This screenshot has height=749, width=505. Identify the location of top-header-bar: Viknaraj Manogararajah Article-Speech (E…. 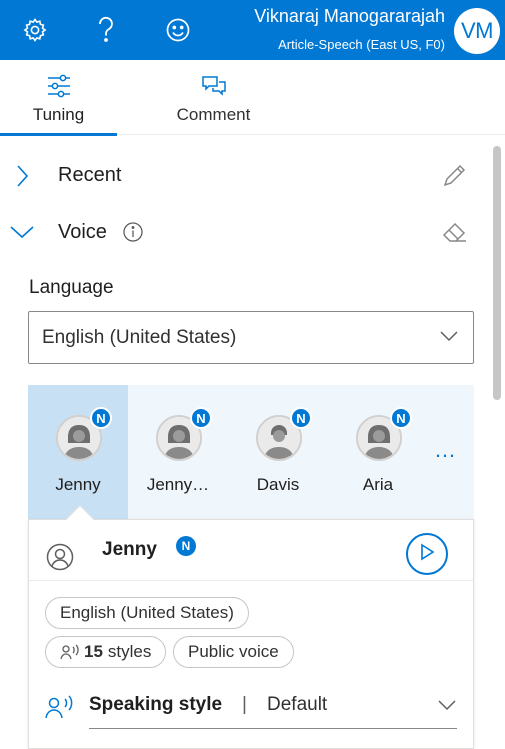
(252, 30).